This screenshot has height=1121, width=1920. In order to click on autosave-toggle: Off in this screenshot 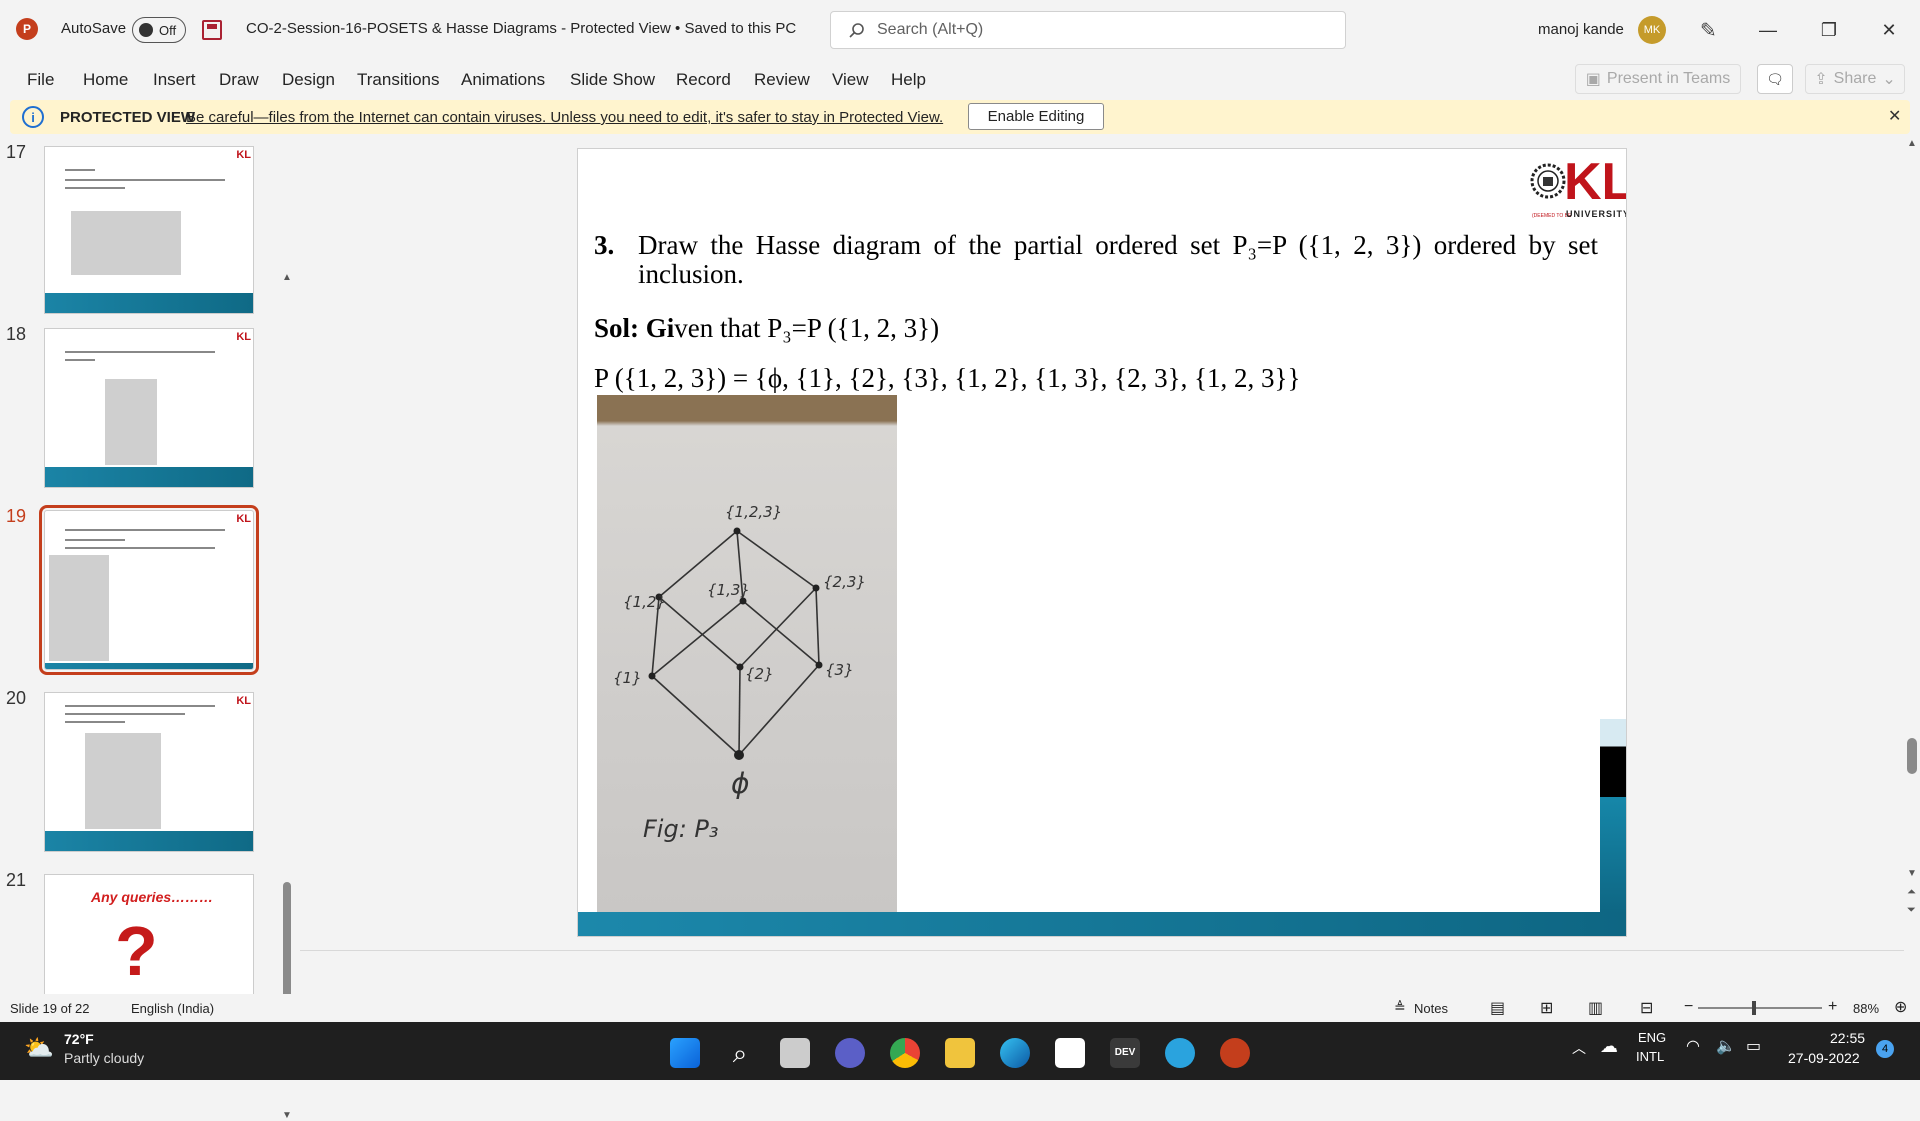, I will do `click(159, 30)`.